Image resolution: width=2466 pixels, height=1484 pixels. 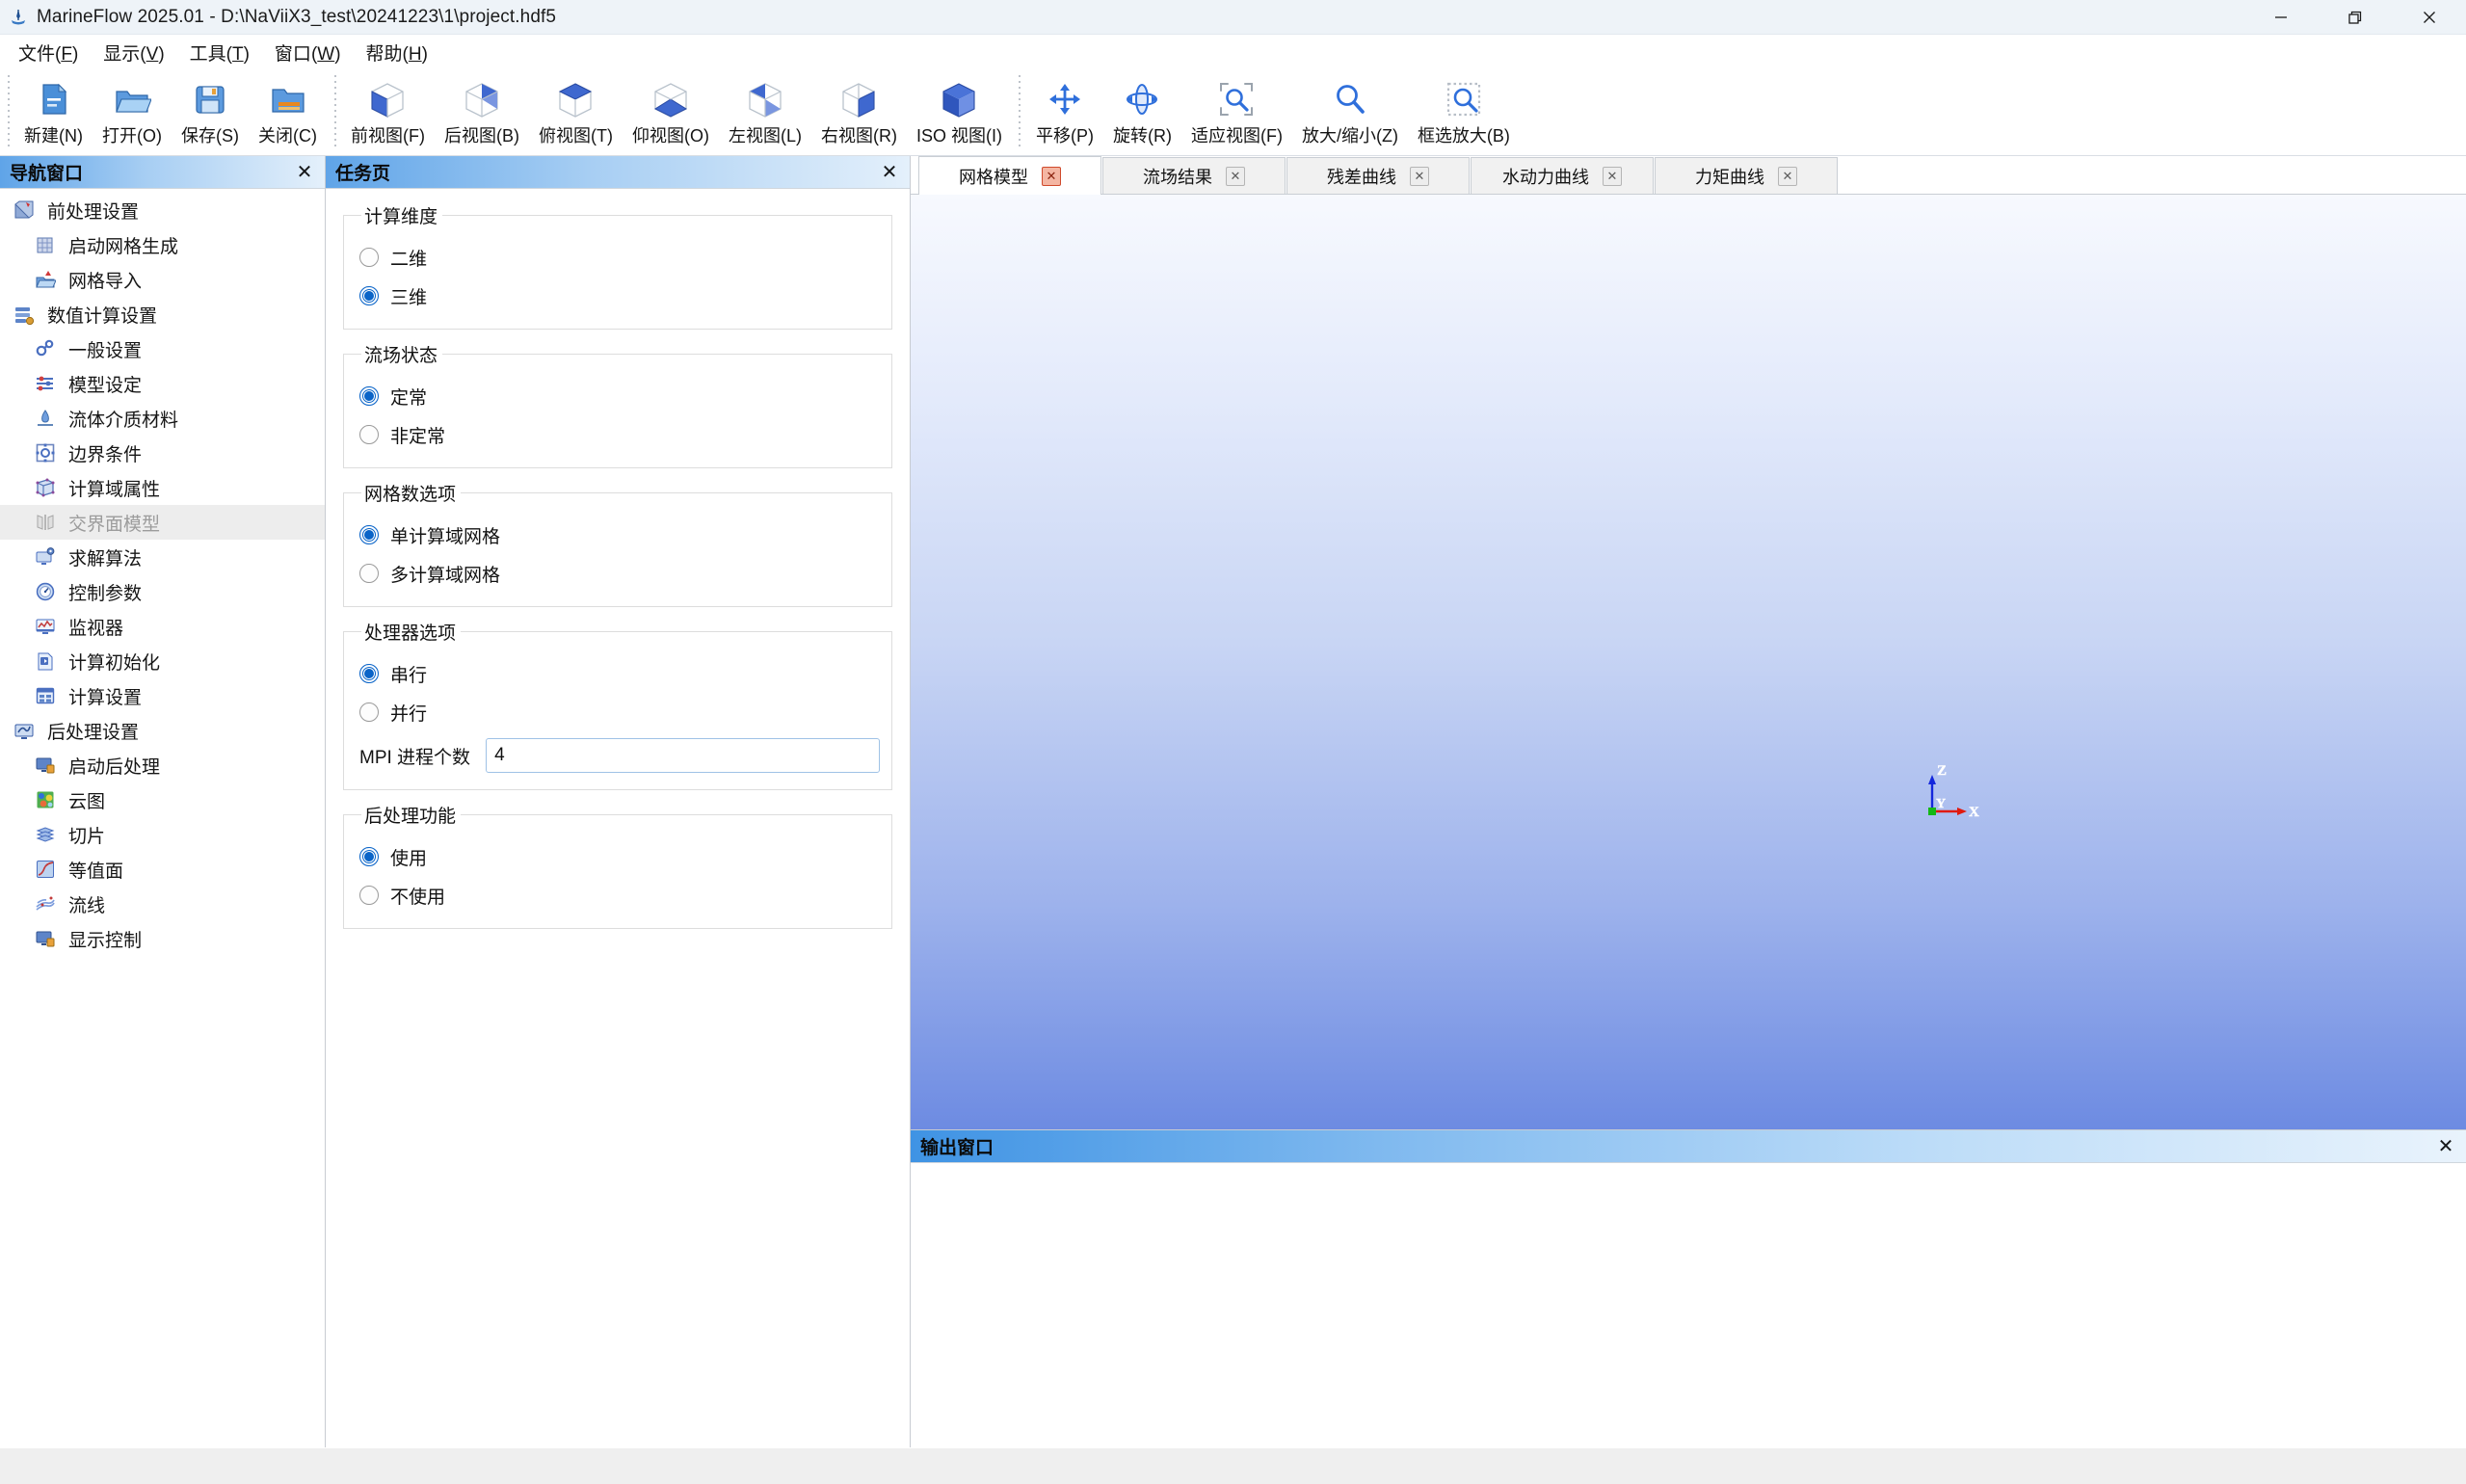 I want to click on menu-window: 窗口(W), so click(x=308, y=52).